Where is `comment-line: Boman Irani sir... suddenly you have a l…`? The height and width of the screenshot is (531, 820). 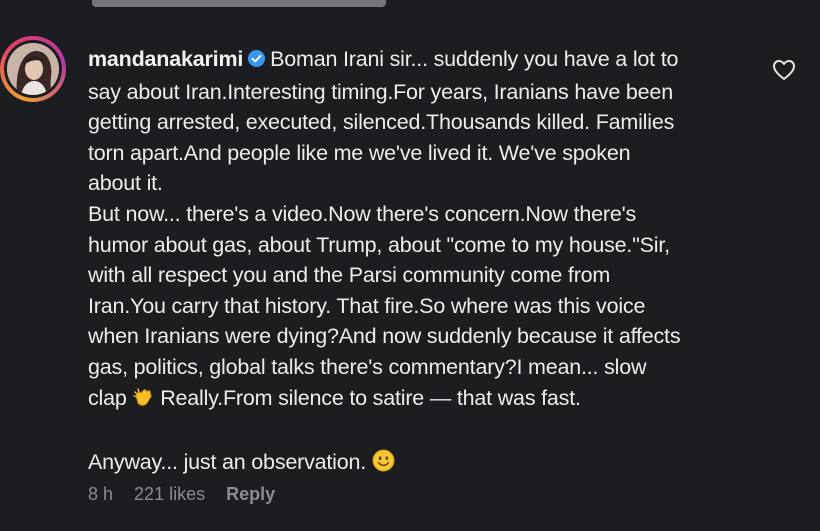
comment-line: Boman Irani sir... suddenly you have a l… is located at coordinates (474, 59).